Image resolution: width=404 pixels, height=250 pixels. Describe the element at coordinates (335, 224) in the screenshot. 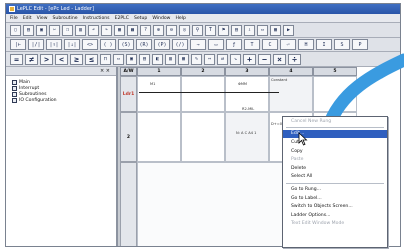

I see `menu-item-text-edit-mode: Text Edit Window Mode` at that location.